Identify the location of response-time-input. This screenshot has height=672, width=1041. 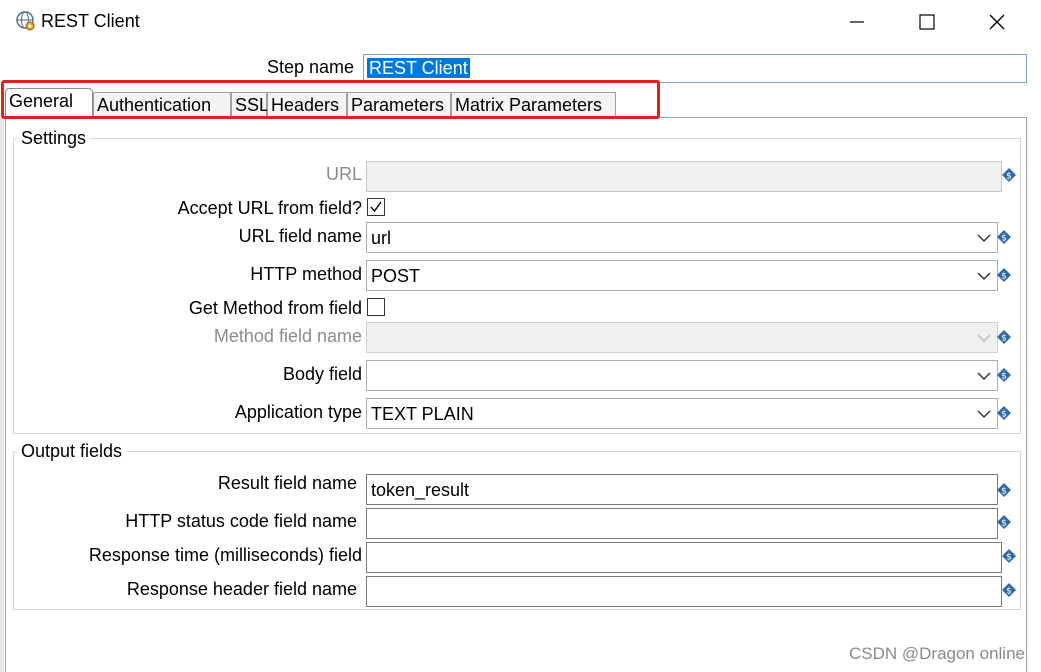
(684, 557).